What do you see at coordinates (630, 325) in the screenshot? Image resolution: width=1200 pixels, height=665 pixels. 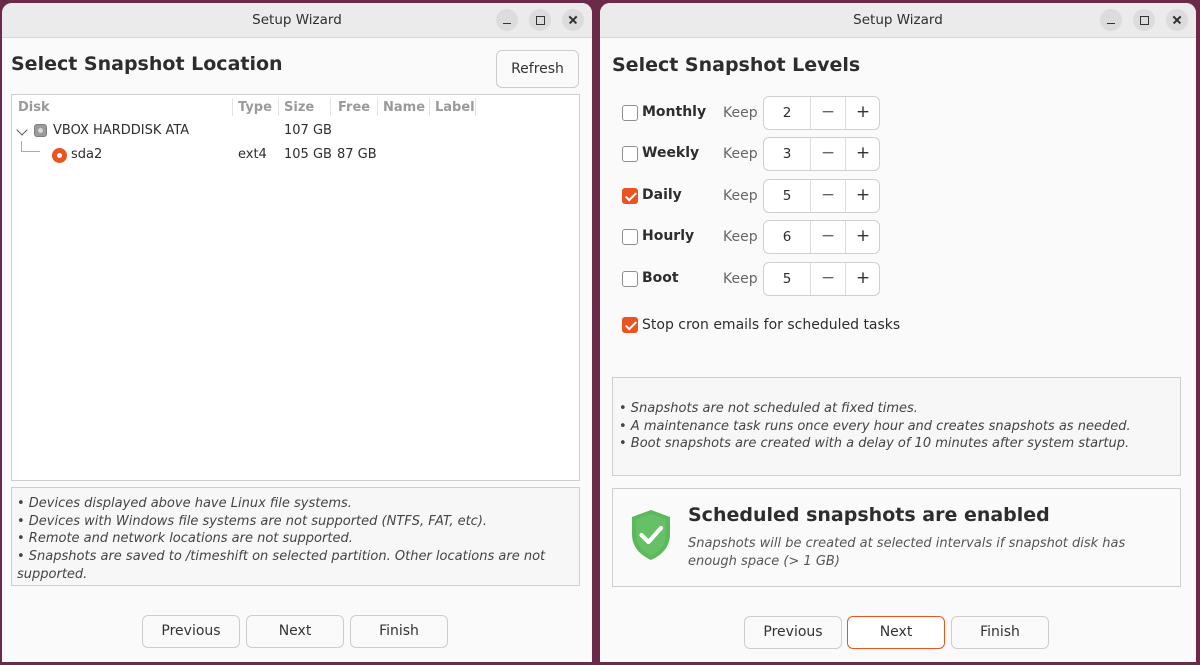 I see `stop-cron-emails-checkbox` at bounding box center [630, 325].